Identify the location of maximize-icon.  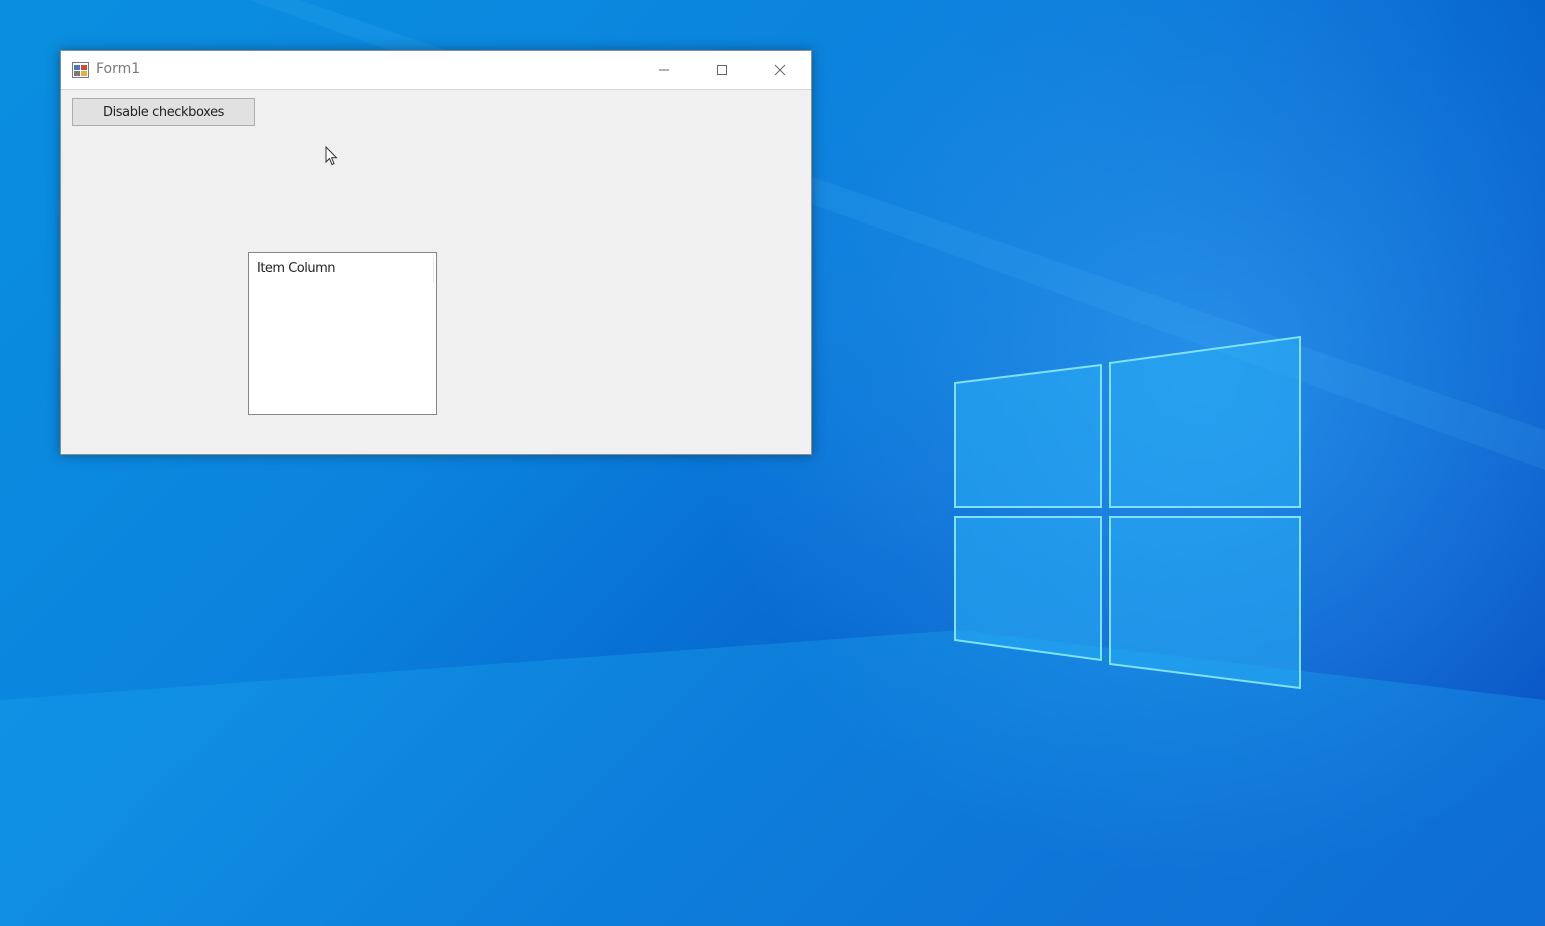
(722, 70).